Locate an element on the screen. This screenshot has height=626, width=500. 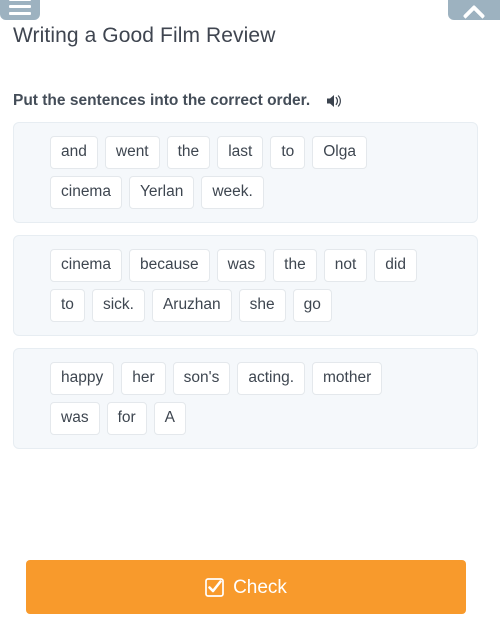
word-chip: went is located at coordinates (132, 152).